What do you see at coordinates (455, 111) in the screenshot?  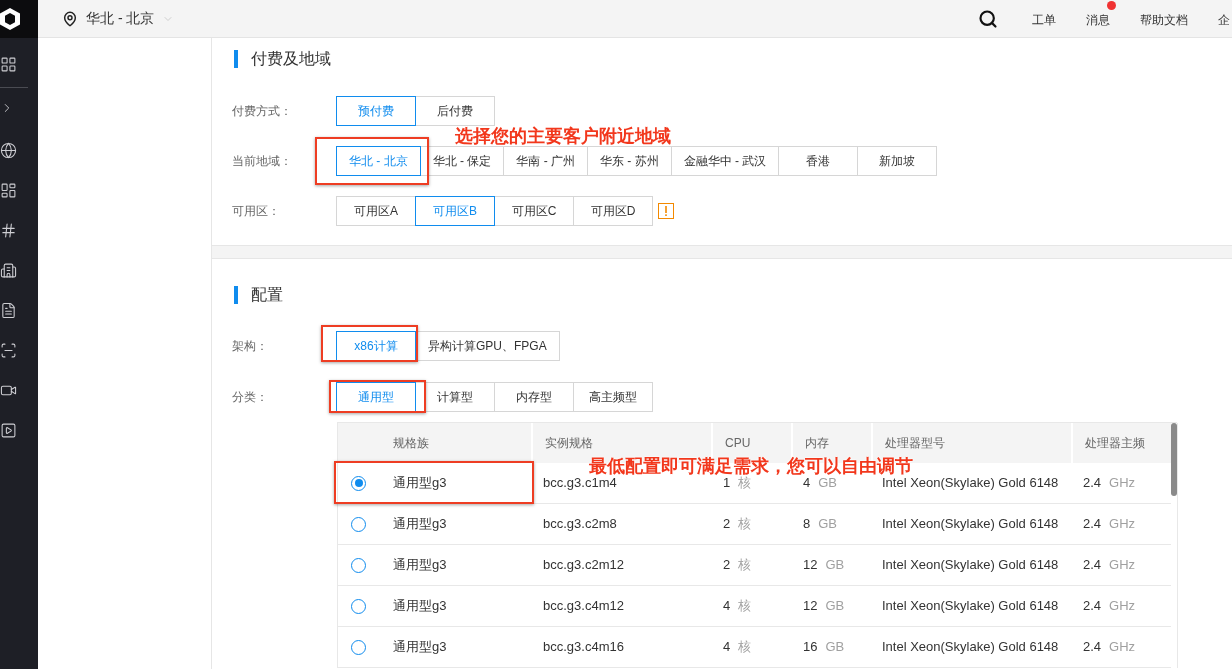 I see `option-button: 后付费` at bounding box center [455, 111].